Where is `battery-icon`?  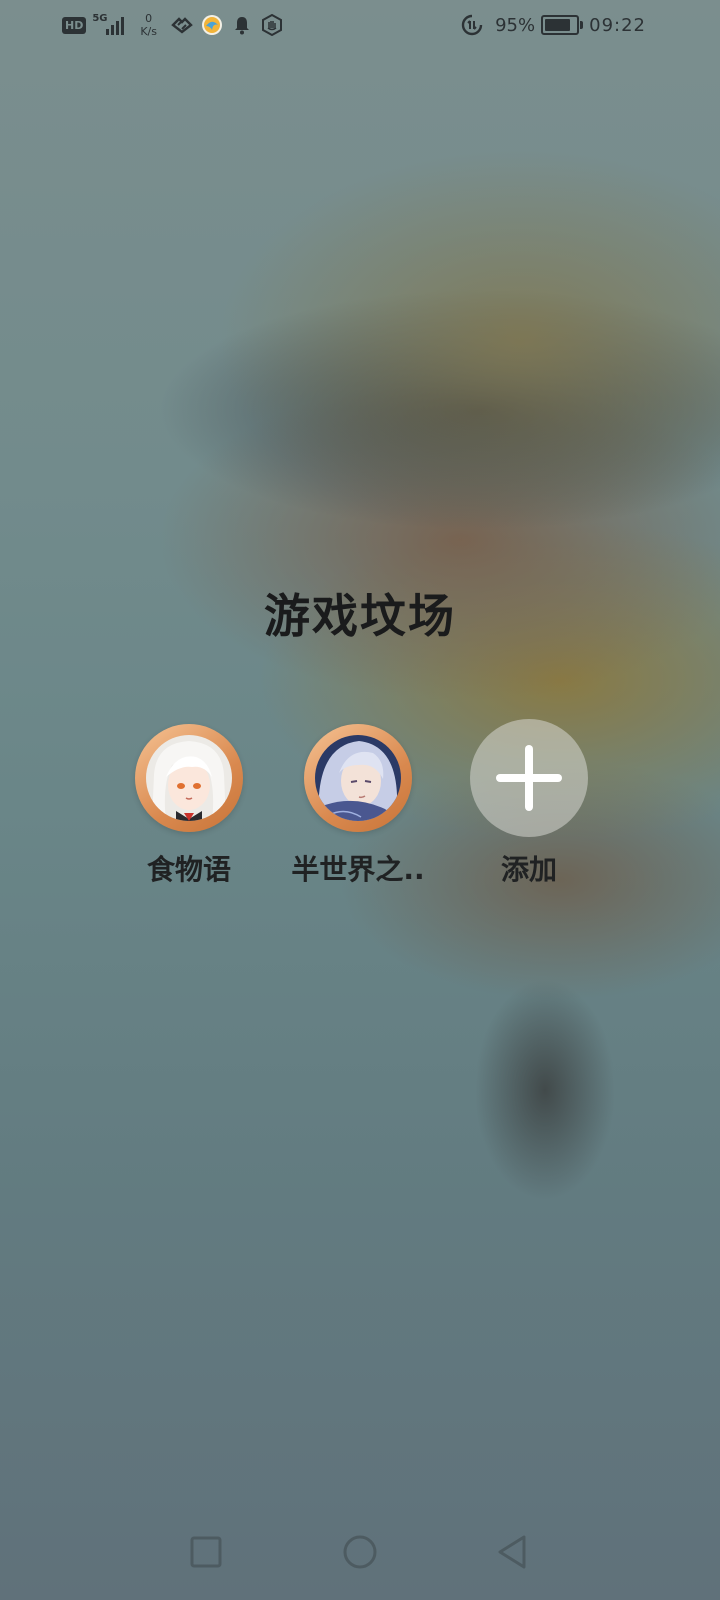
battery-icon is located at coordinates (562, 25).